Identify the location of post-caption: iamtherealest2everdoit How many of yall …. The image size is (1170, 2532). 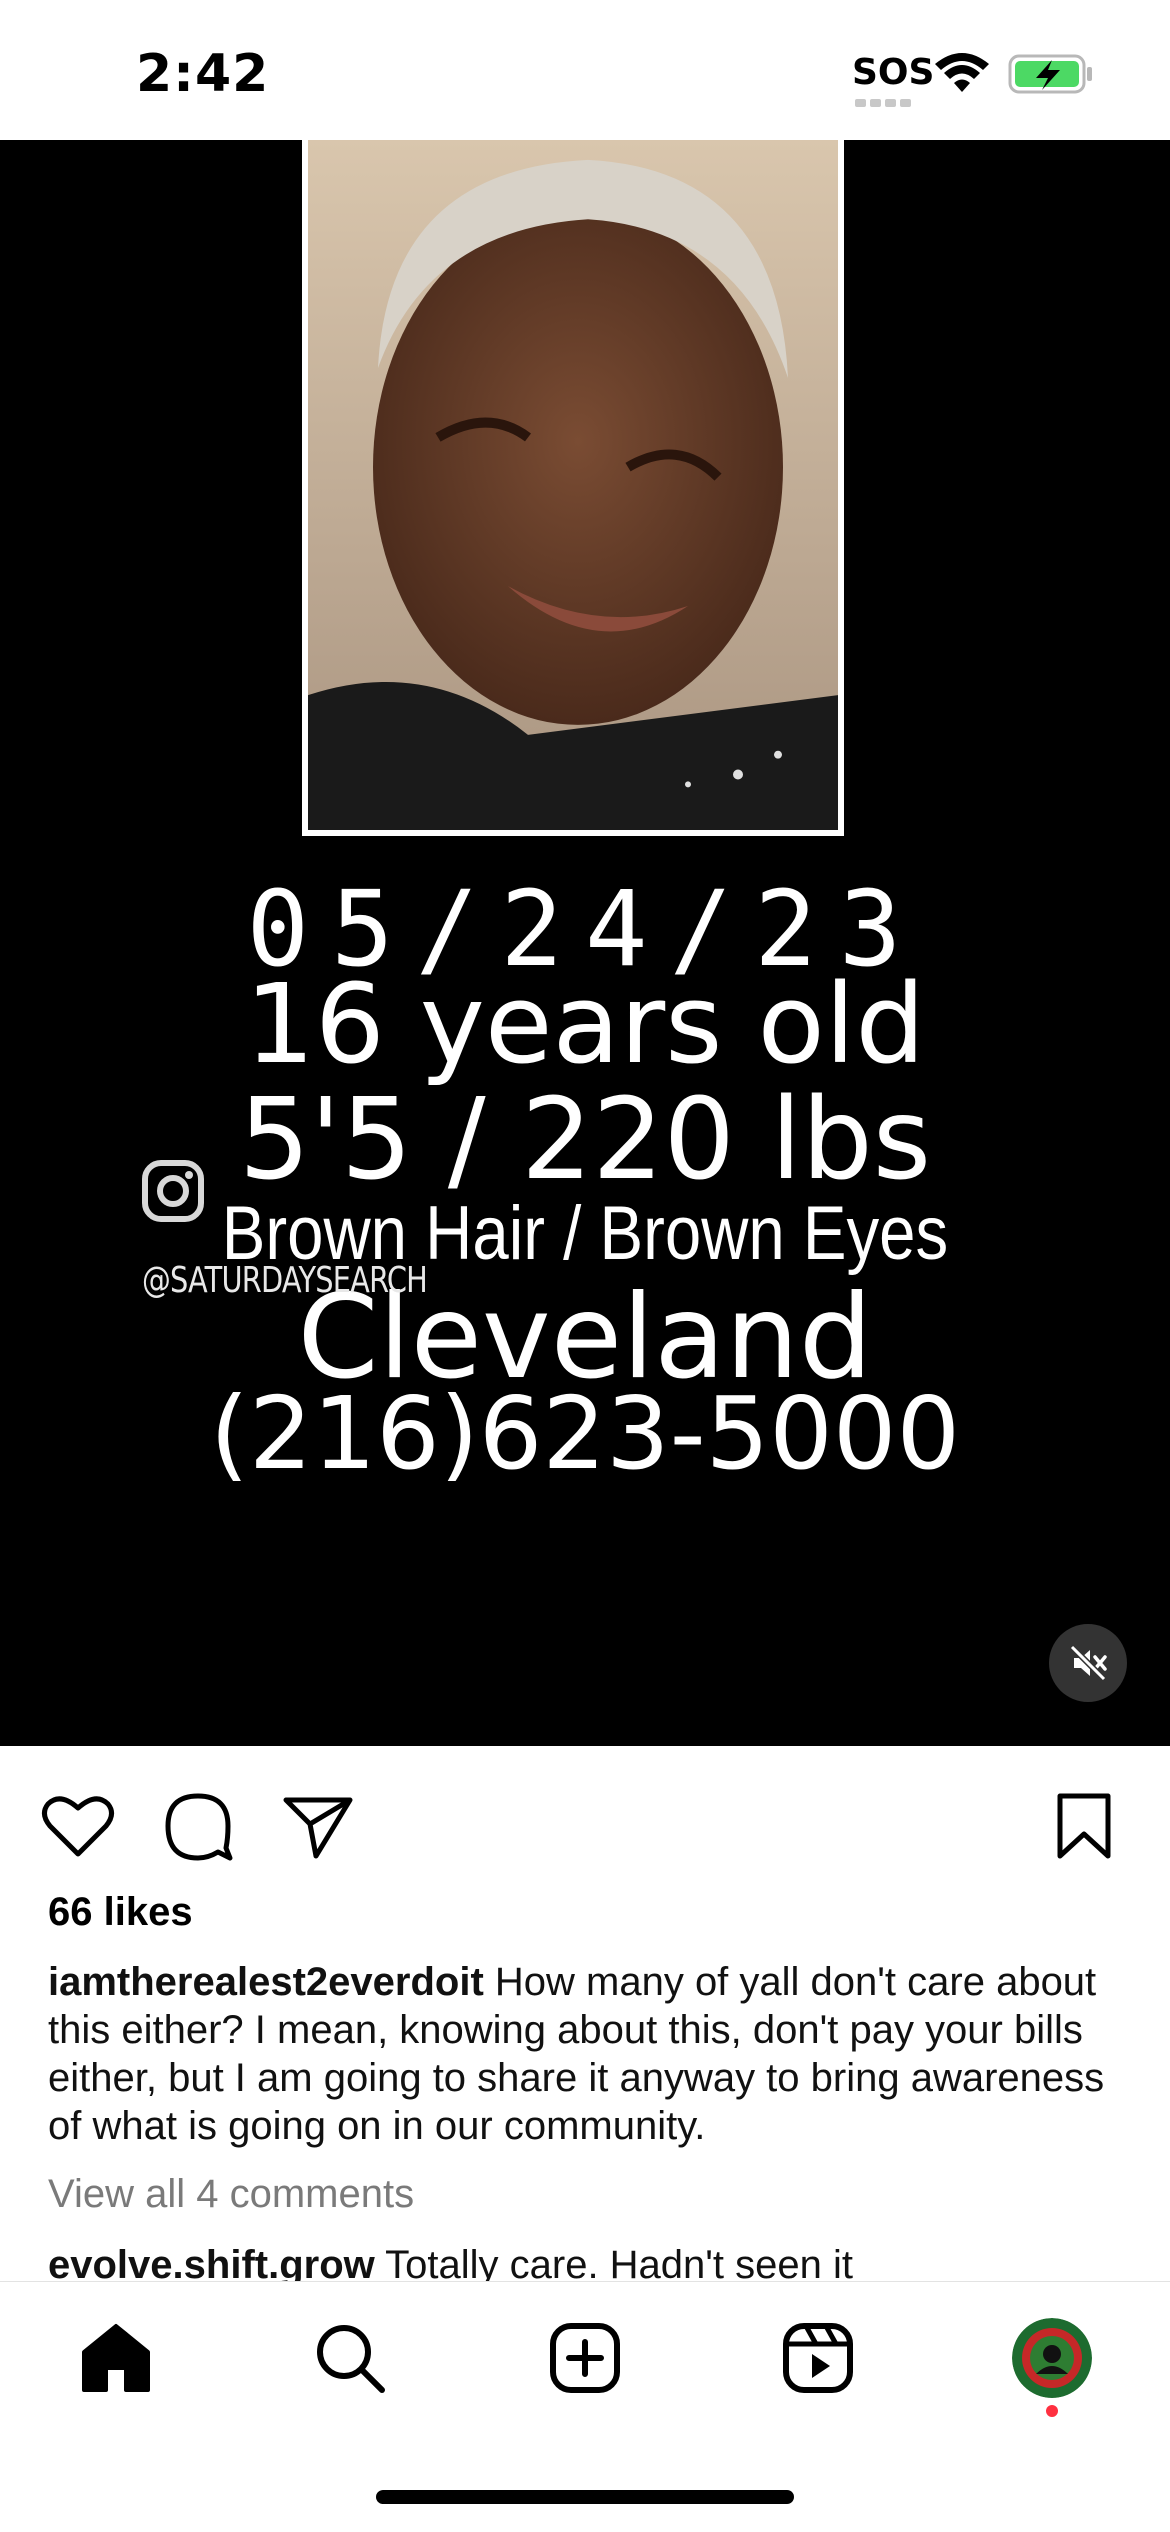
(593, 2054).